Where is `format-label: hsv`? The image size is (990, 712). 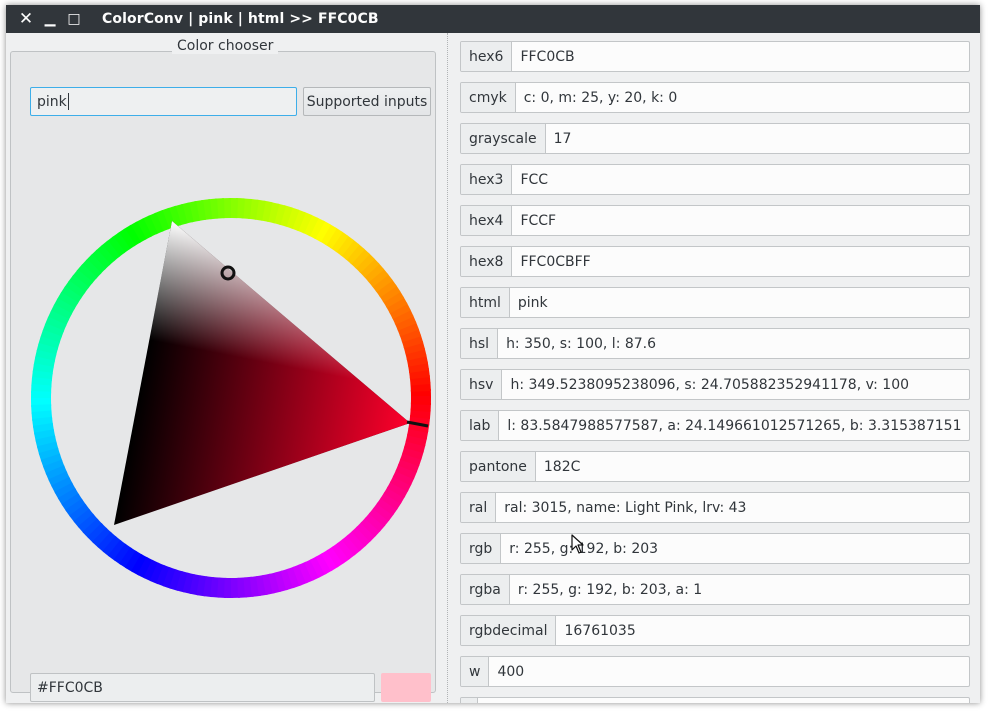 format-label: hsv is located at coordinates (482, 384).